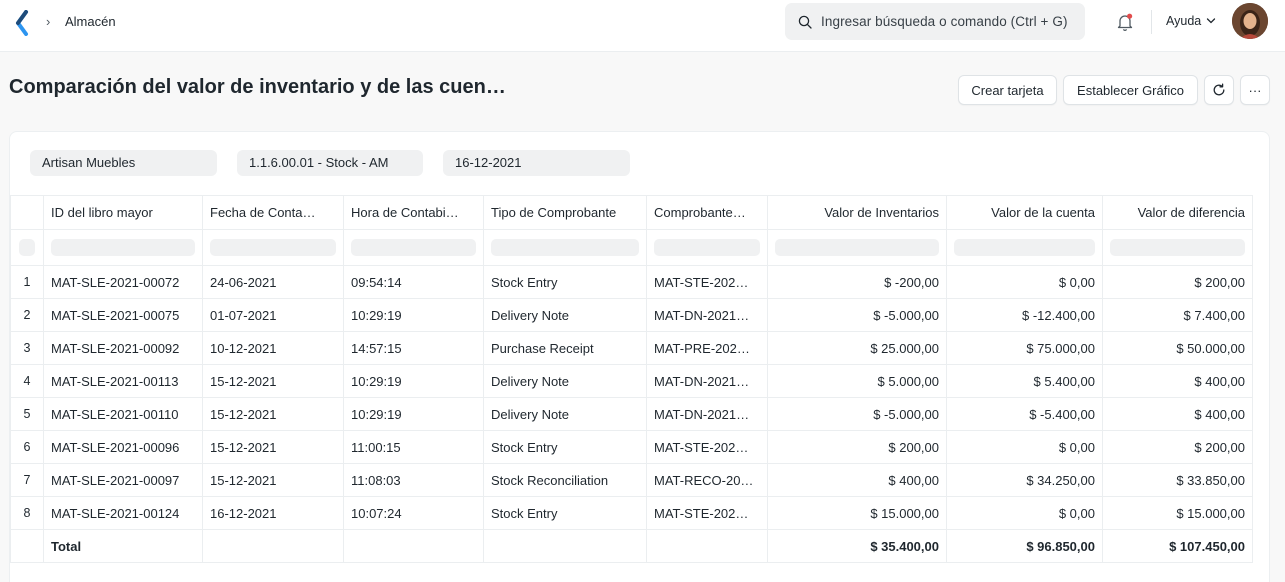 The width and height of the screenshot is (1285, 582). I want to click on row-index: 6, so click(27, 447).